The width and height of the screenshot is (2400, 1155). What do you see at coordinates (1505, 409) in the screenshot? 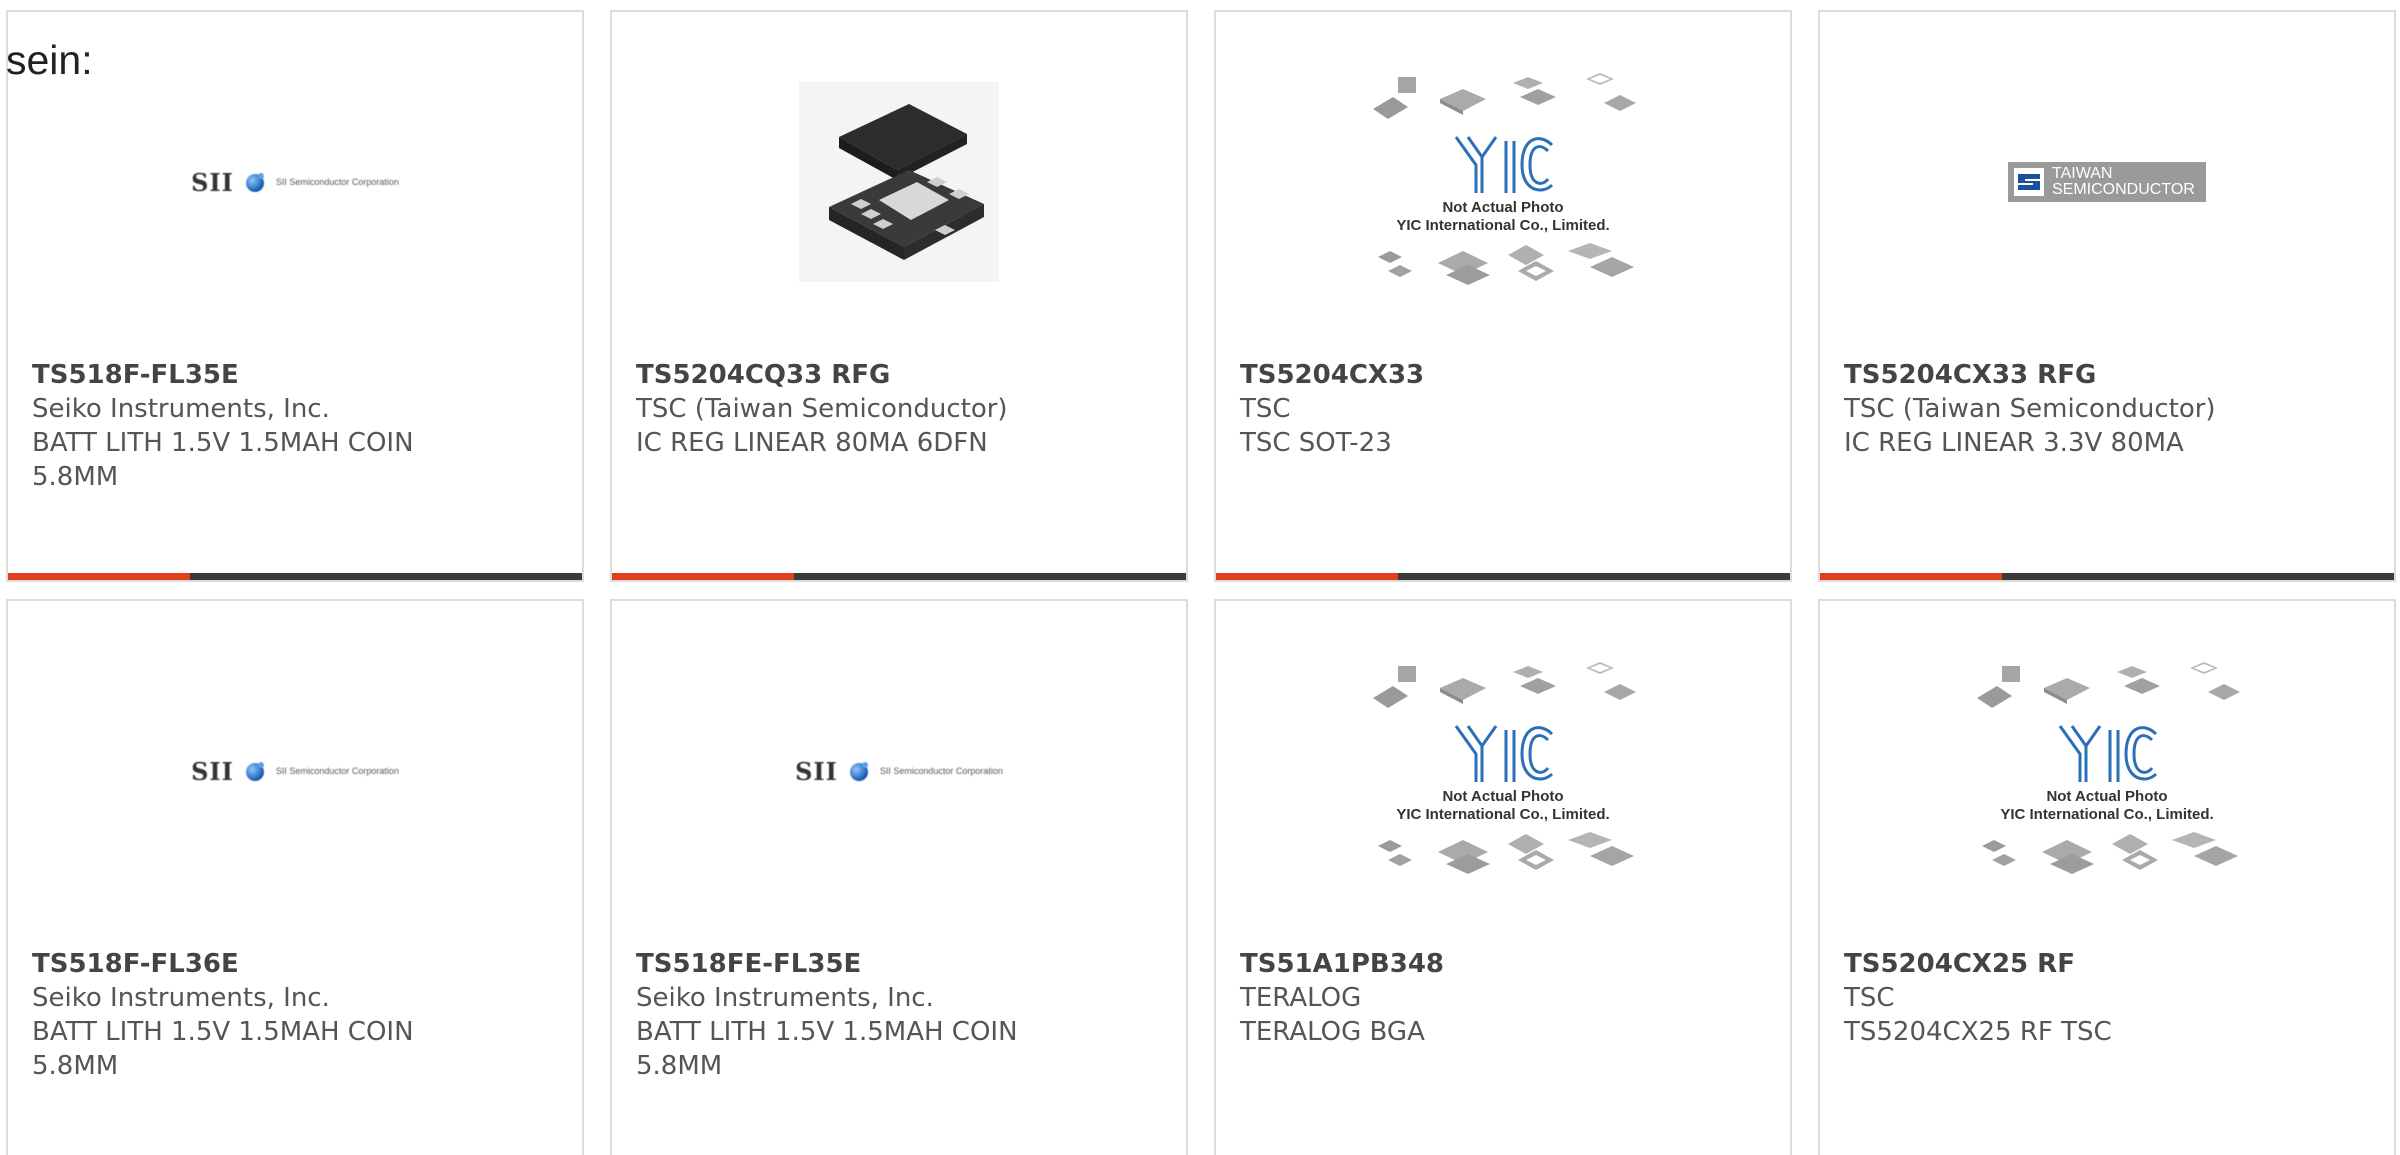
I see `product-info: TS5204CX33 TSC TSC SOT-23` at bounding box center [1505, 409].